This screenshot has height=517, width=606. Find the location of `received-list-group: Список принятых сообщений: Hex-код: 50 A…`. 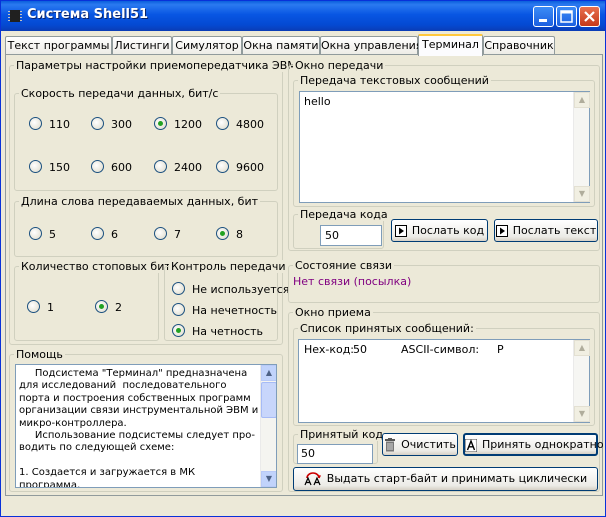

received-list-group: Список принятых сообщений: Hex-код: 50 A… is located at coordinates (444, 374).